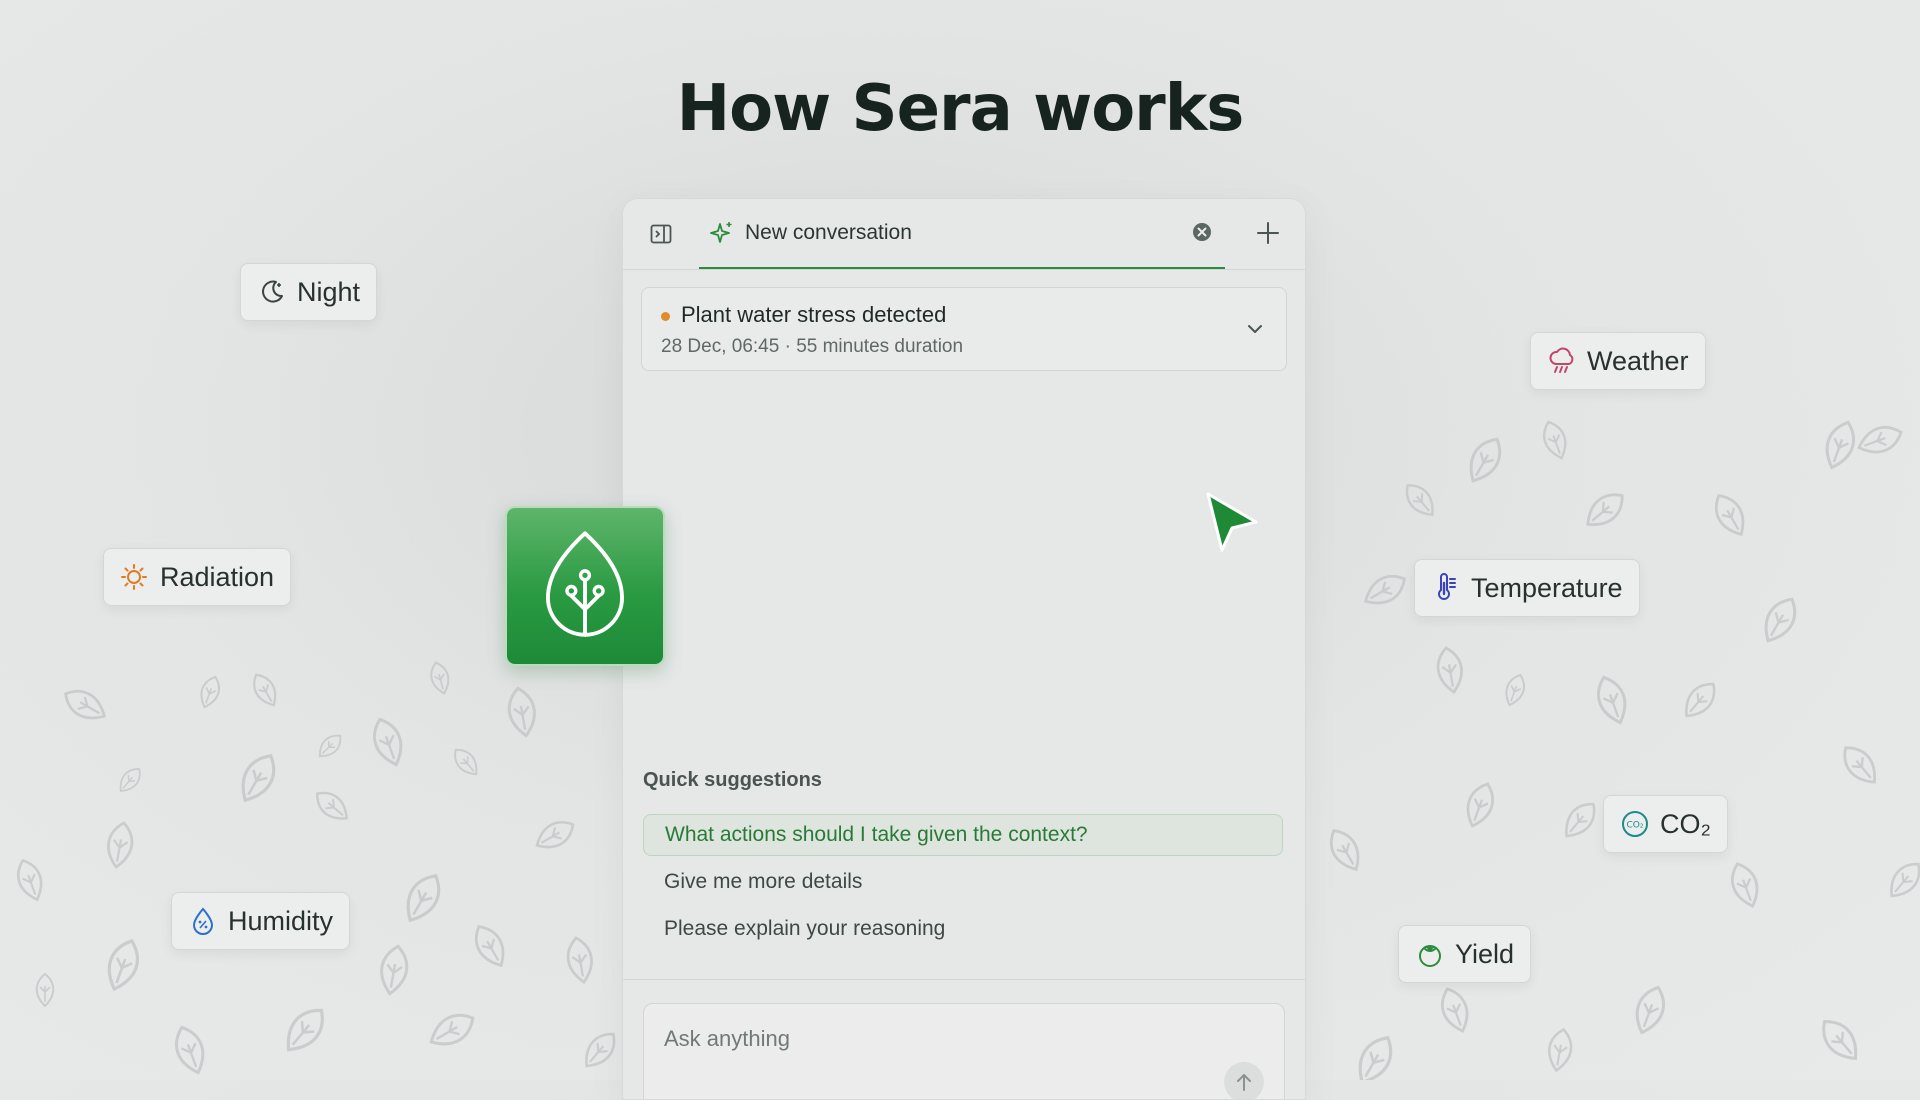  Describe the element at coordinates (963, 882) in the screenshot. I see `suggestion-item: Give me more details` at that location.